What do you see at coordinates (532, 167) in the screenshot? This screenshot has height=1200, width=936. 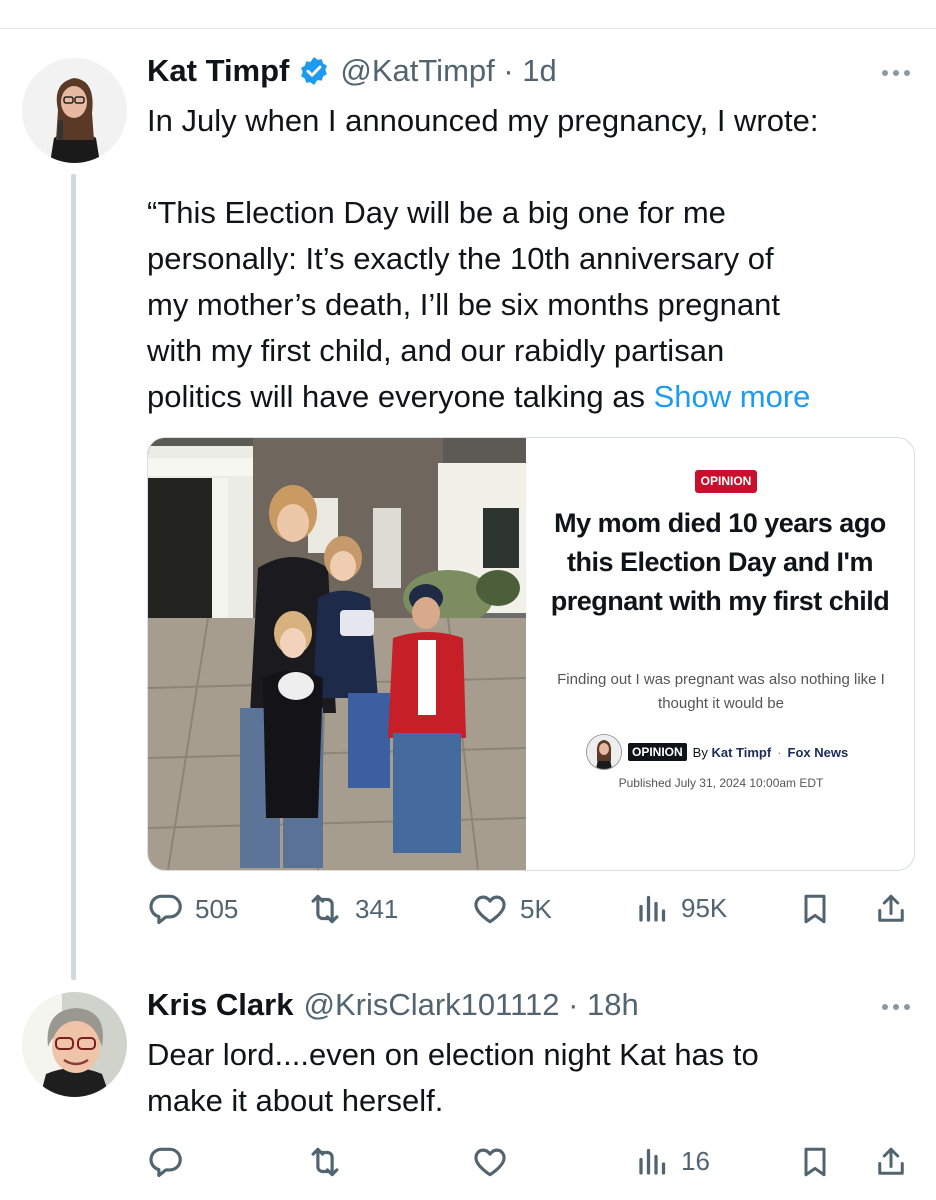 I see `text-line` at bounding box center [532, 167].